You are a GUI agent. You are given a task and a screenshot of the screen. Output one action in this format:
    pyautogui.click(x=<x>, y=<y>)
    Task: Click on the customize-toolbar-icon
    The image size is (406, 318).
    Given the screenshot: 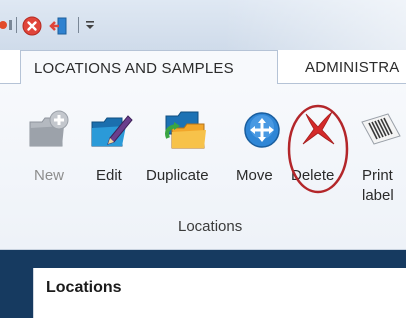 What is the action you would take?
    pyautogui.click(x=90, y=25)
    